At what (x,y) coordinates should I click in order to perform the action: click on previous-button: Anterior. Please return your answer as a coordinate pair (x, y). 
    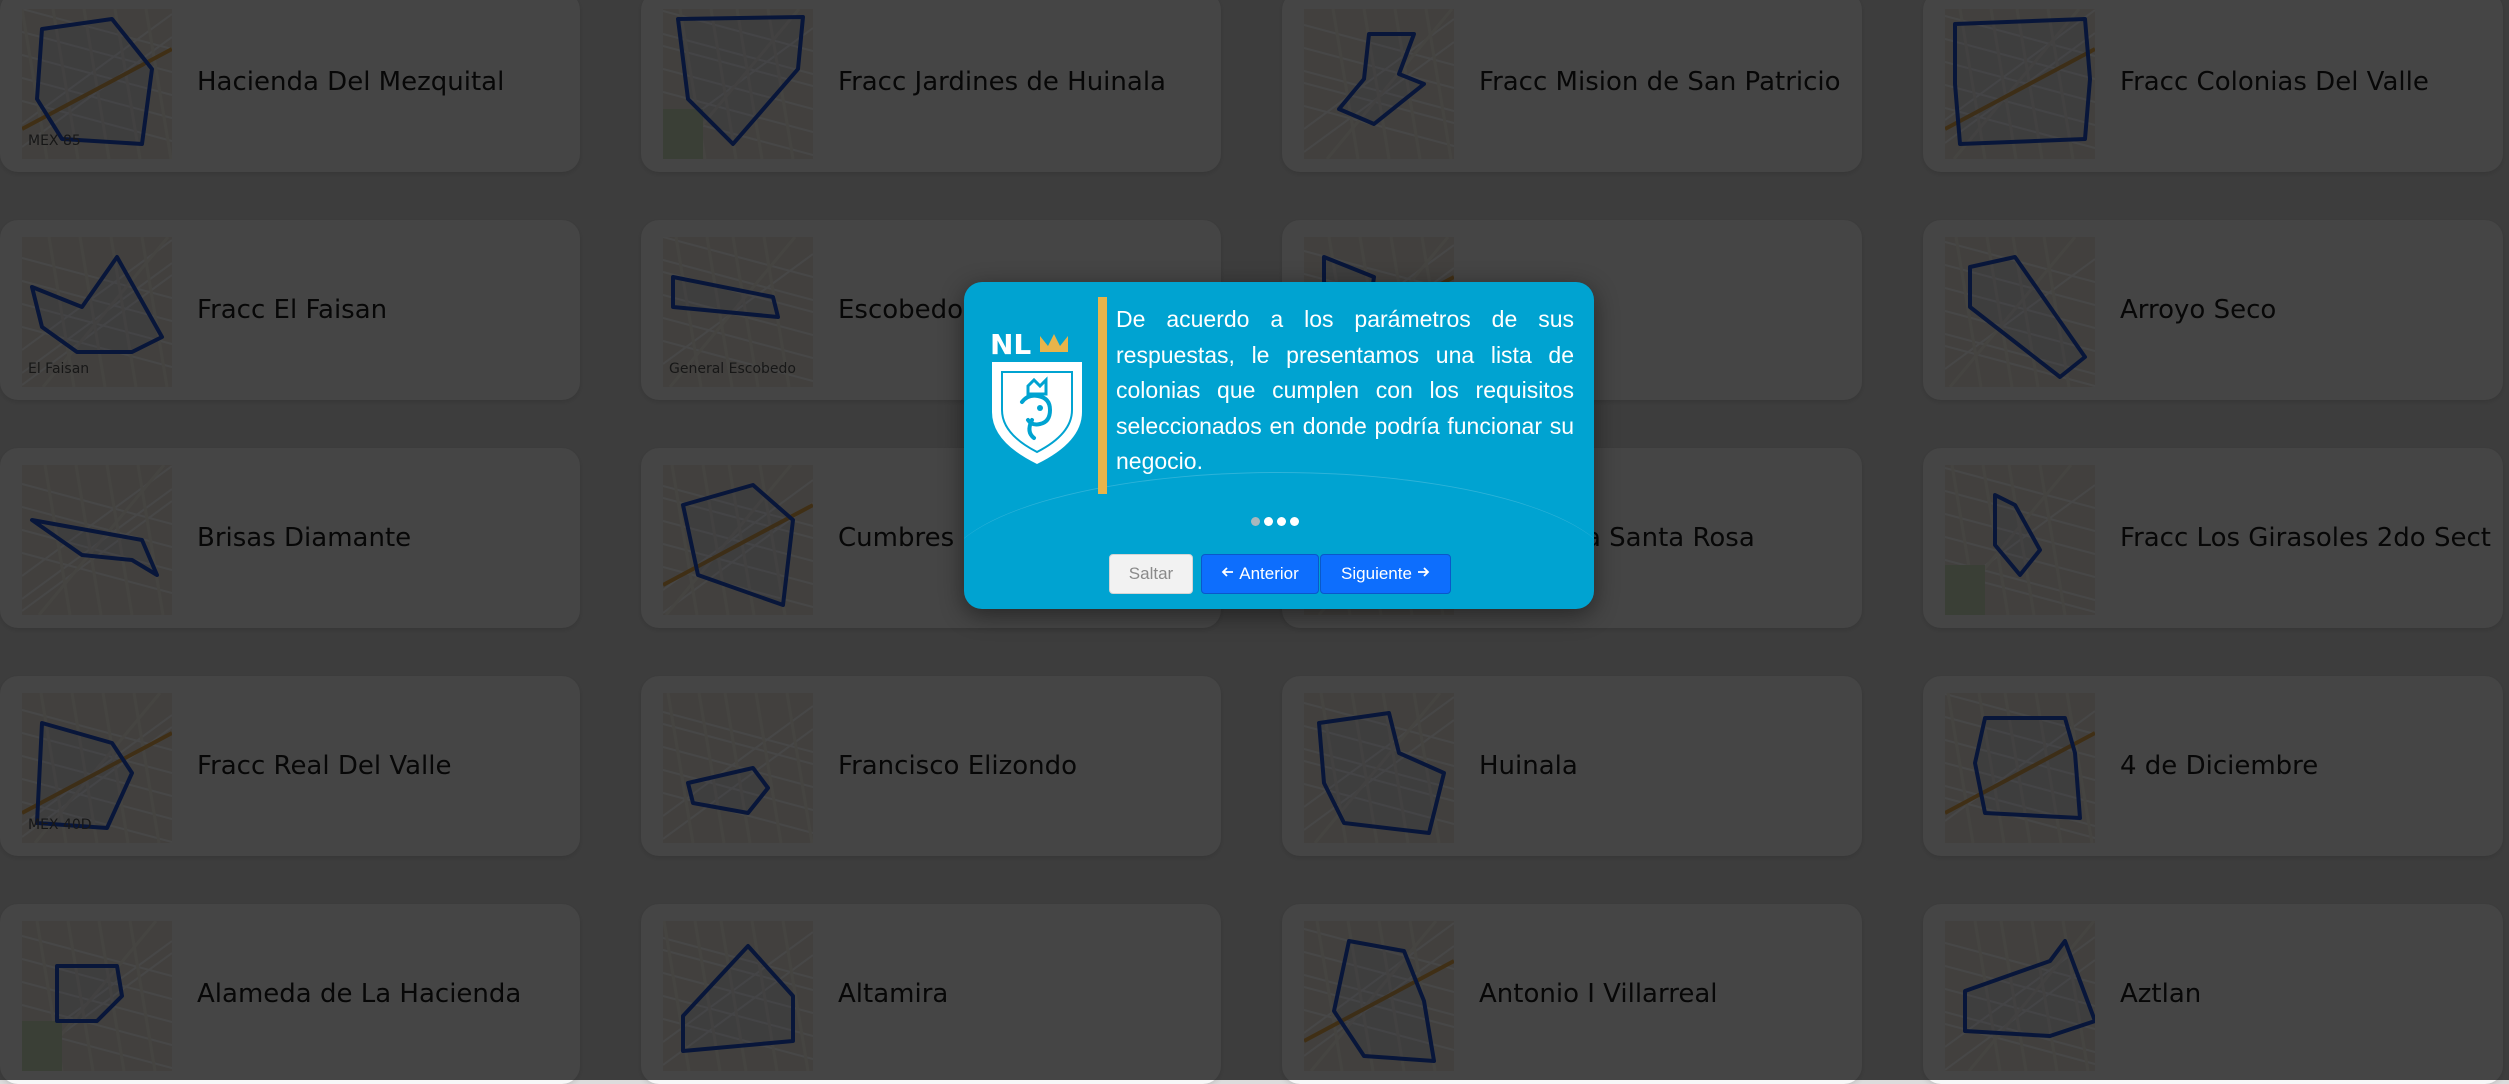
    Looking at the image, I should click on (1260, 574).